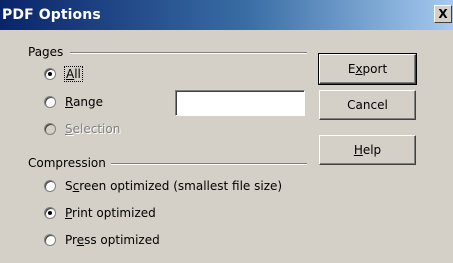 The image size is (453, 263). I want to click on radio-print-optimized: Print optimized, so click(100, 213).